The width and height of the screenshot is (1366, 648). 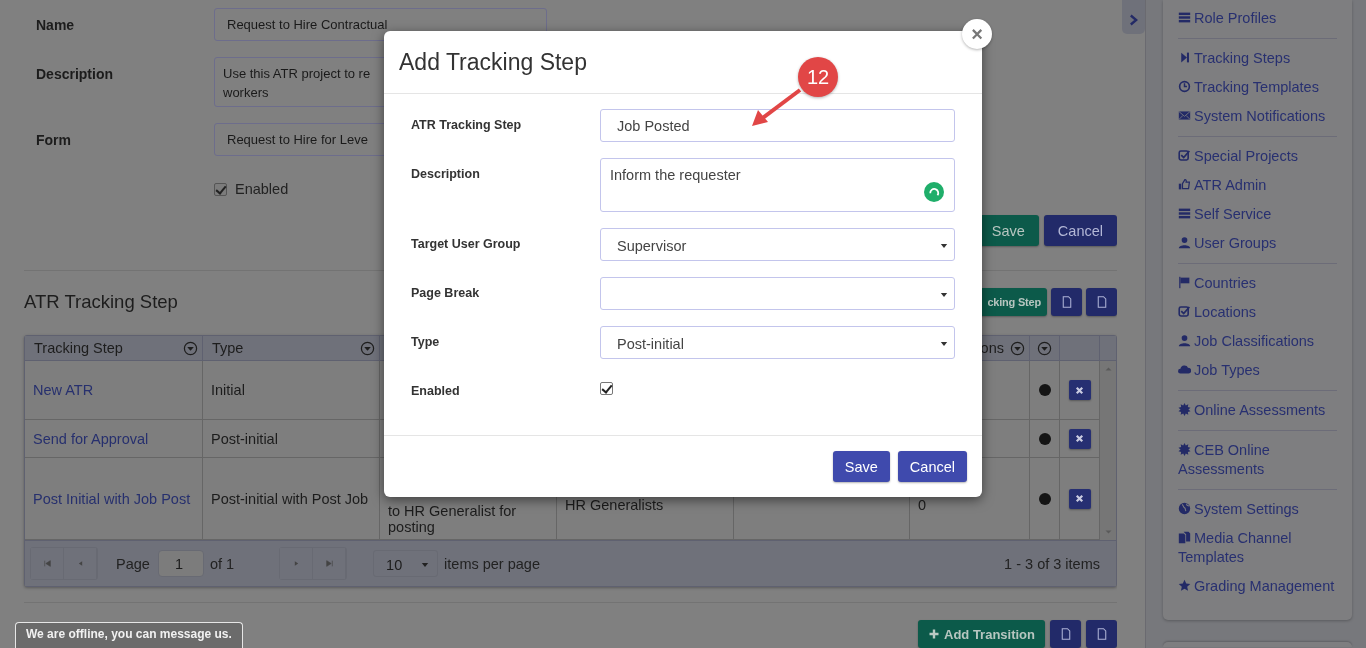 I want to click on sidebar-link: Tracking Steps, so click(x=1257, y=58).